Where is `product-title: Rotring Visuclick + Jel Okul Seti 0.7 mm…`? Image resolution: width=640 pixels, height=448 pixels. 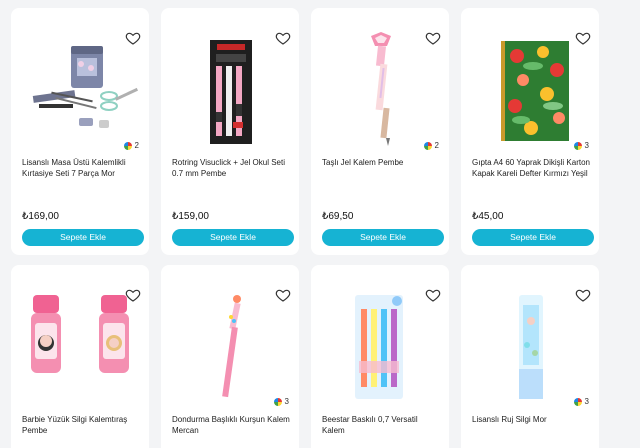
product-title: Rotring Visuclick + Jel Okul Seti 0.7 mm… is located at coordinates (231, 168).